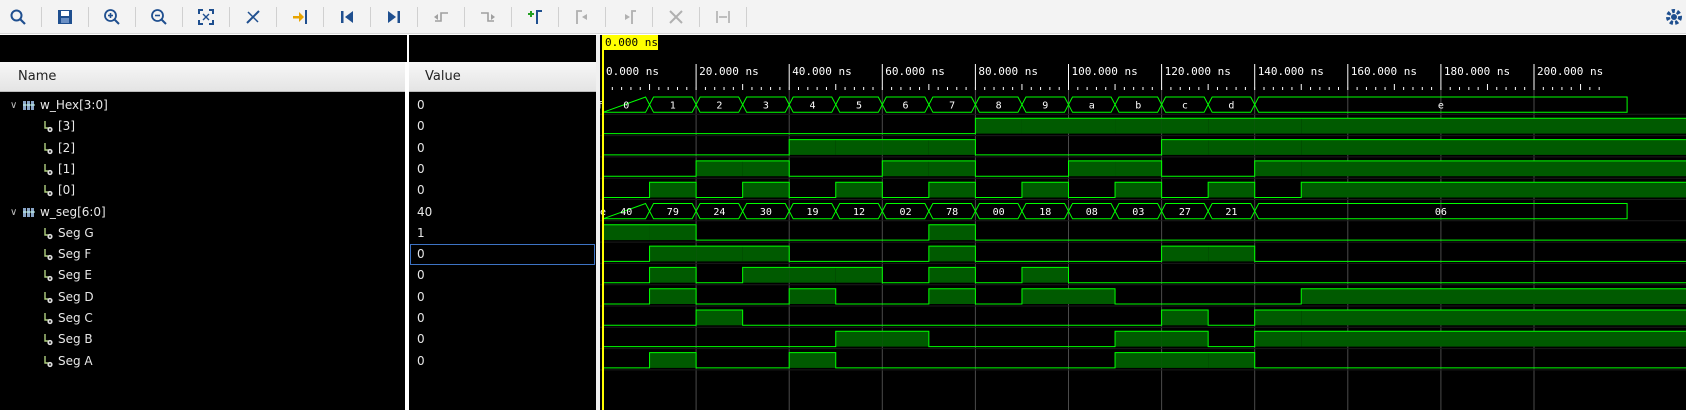  I want to click on signal-value-w_Hex: 0, so click(502, 105).